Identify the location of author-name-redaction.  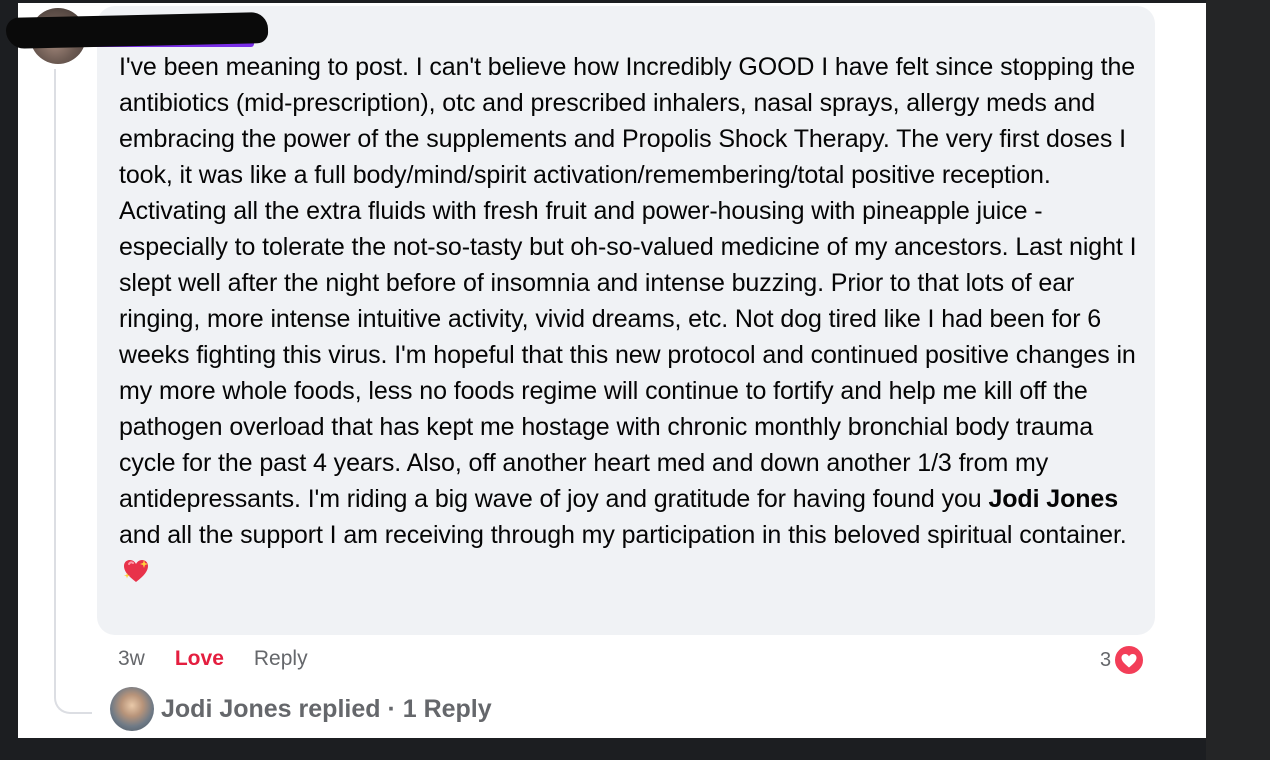
(137, 30).